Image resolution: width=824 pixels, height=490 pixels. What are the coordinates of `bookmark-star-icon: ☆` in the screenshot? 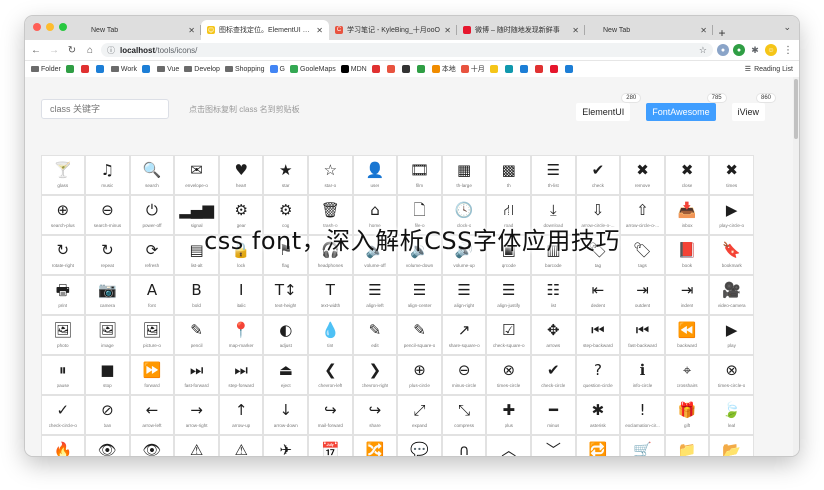 It's located at (703, 50).